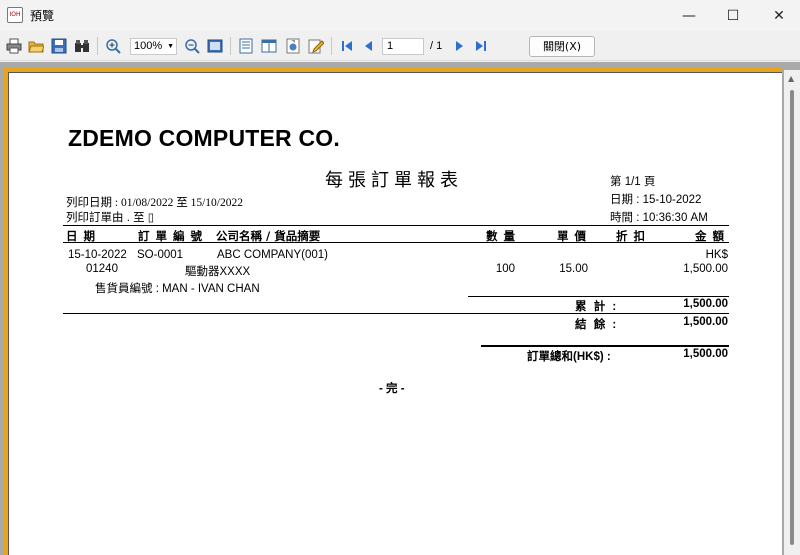 Image resolution: width=800 pixels, height=555 pixels. I want to click on balance-label: 結 餘 :, so click(597, 325).